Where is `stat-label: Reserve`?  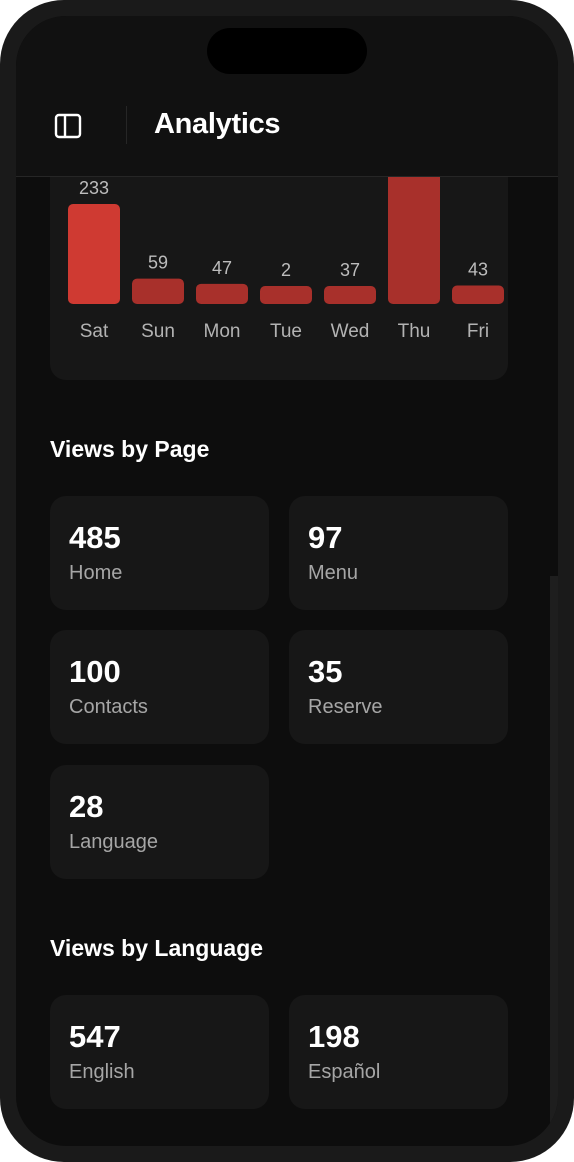 stat-label: Reserve is located at coordinates (345, 707).